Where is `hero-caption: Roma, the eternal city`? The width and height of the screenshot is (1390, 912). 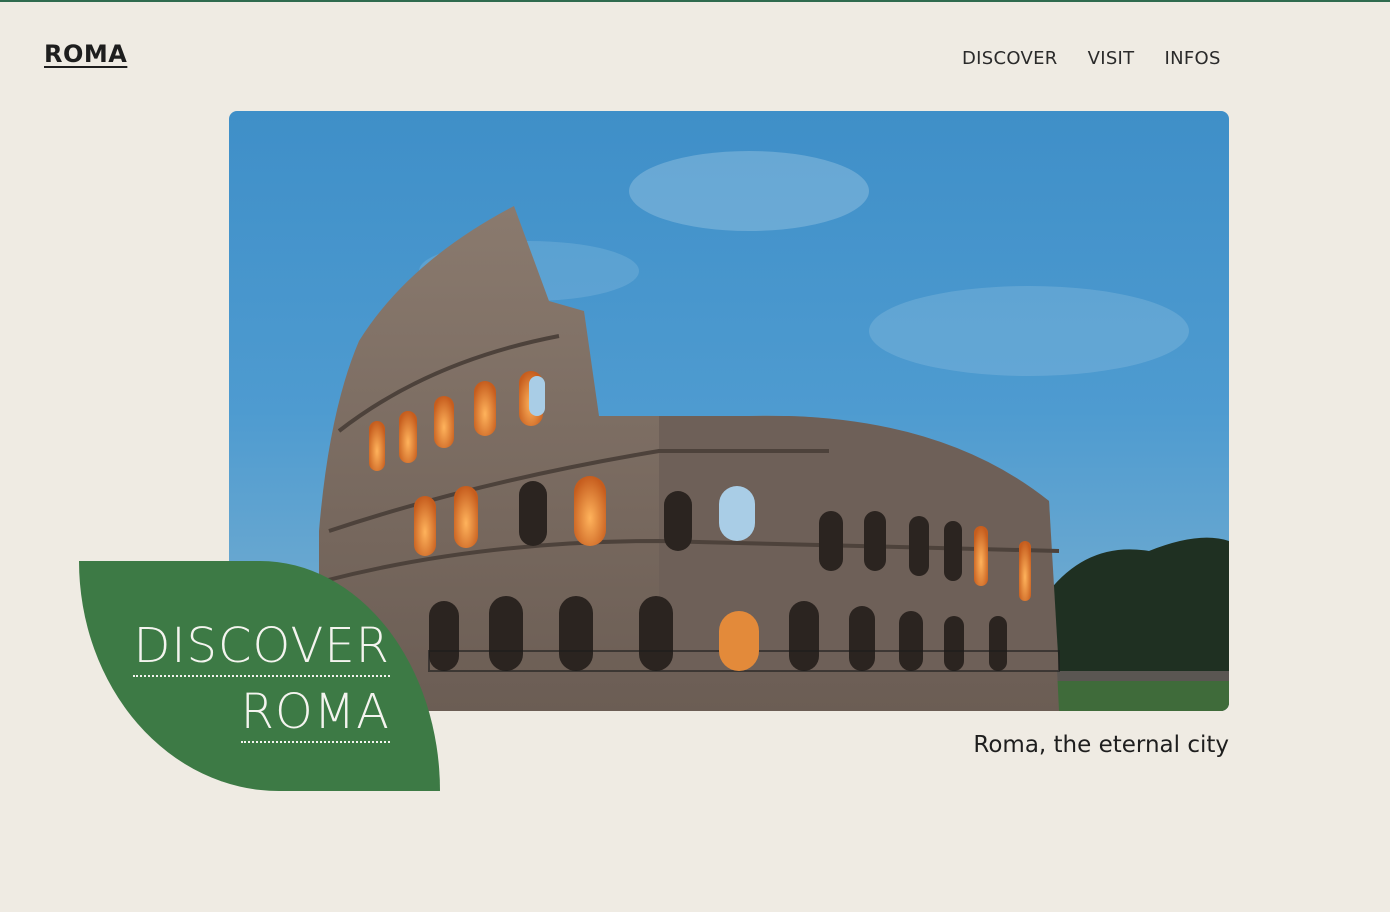 hero-caption: Roma, the eternal city is located at coordinates (1101, 745).